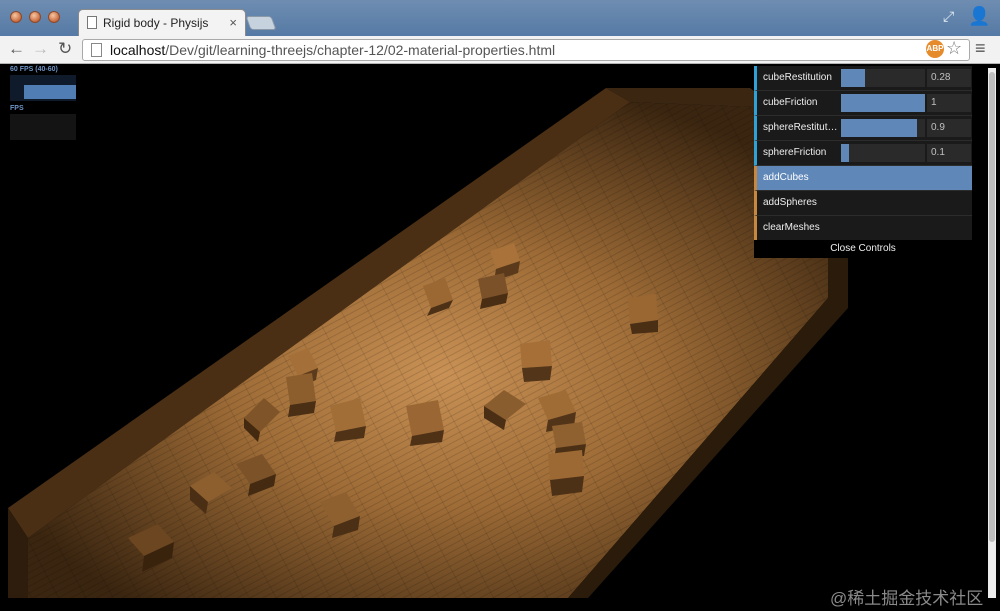 Image resolution: width=1000 pixels, height=611 pixels. I want to click on fps-mode-label: FPS, so click(17, 108).